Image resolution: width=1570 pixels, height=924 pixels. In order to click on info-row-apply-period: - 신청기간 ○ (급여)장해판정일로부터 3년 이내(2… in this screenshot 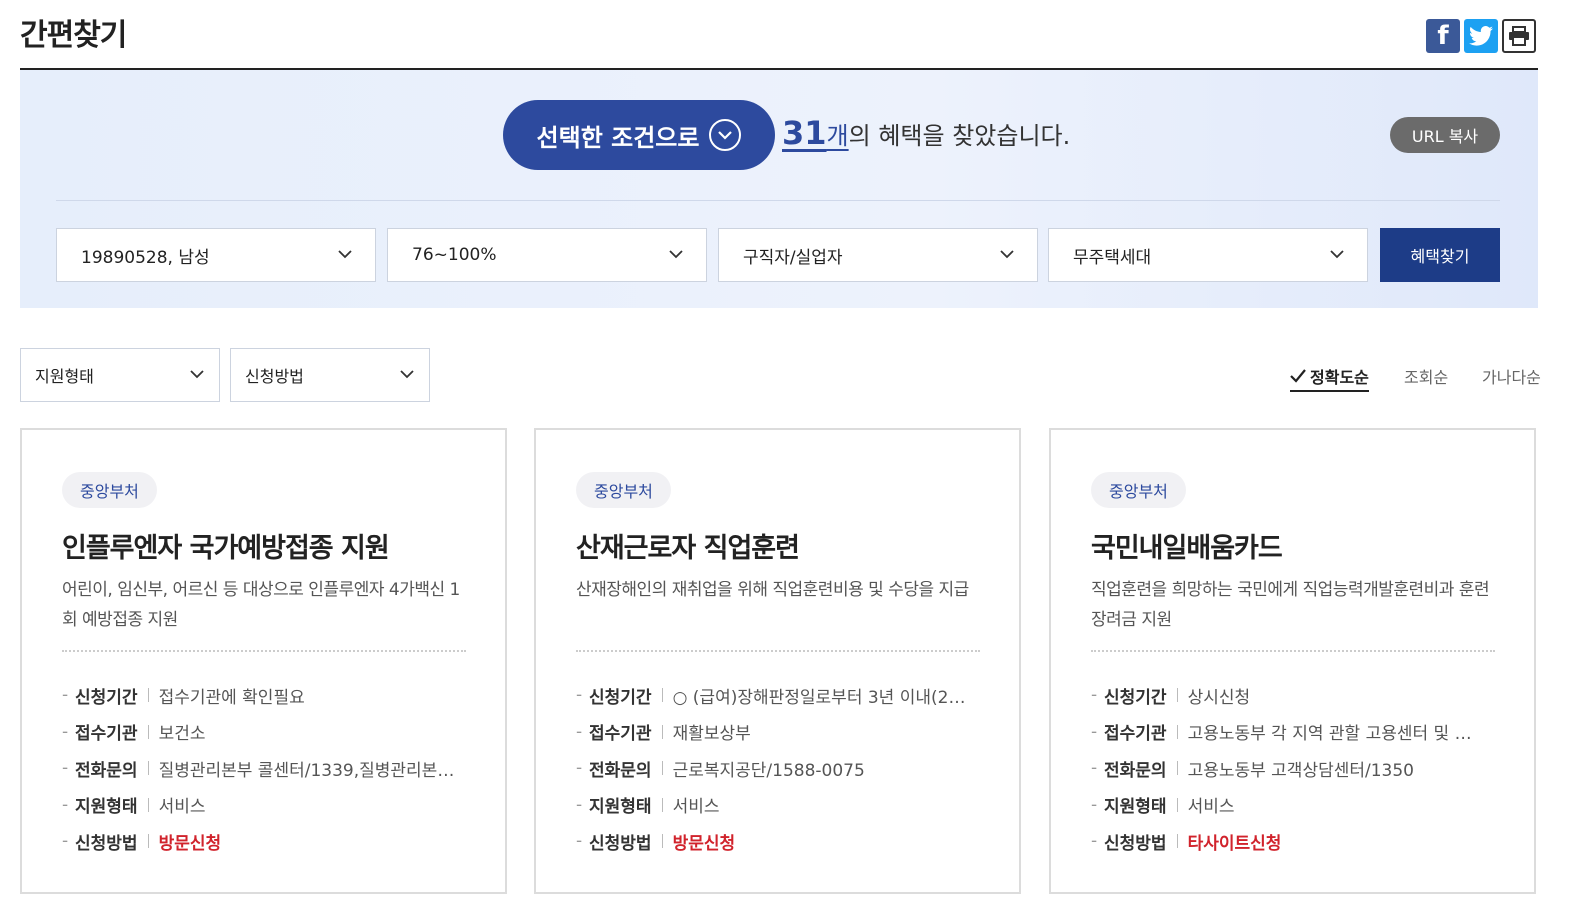, I will do `click(786, 695)`.